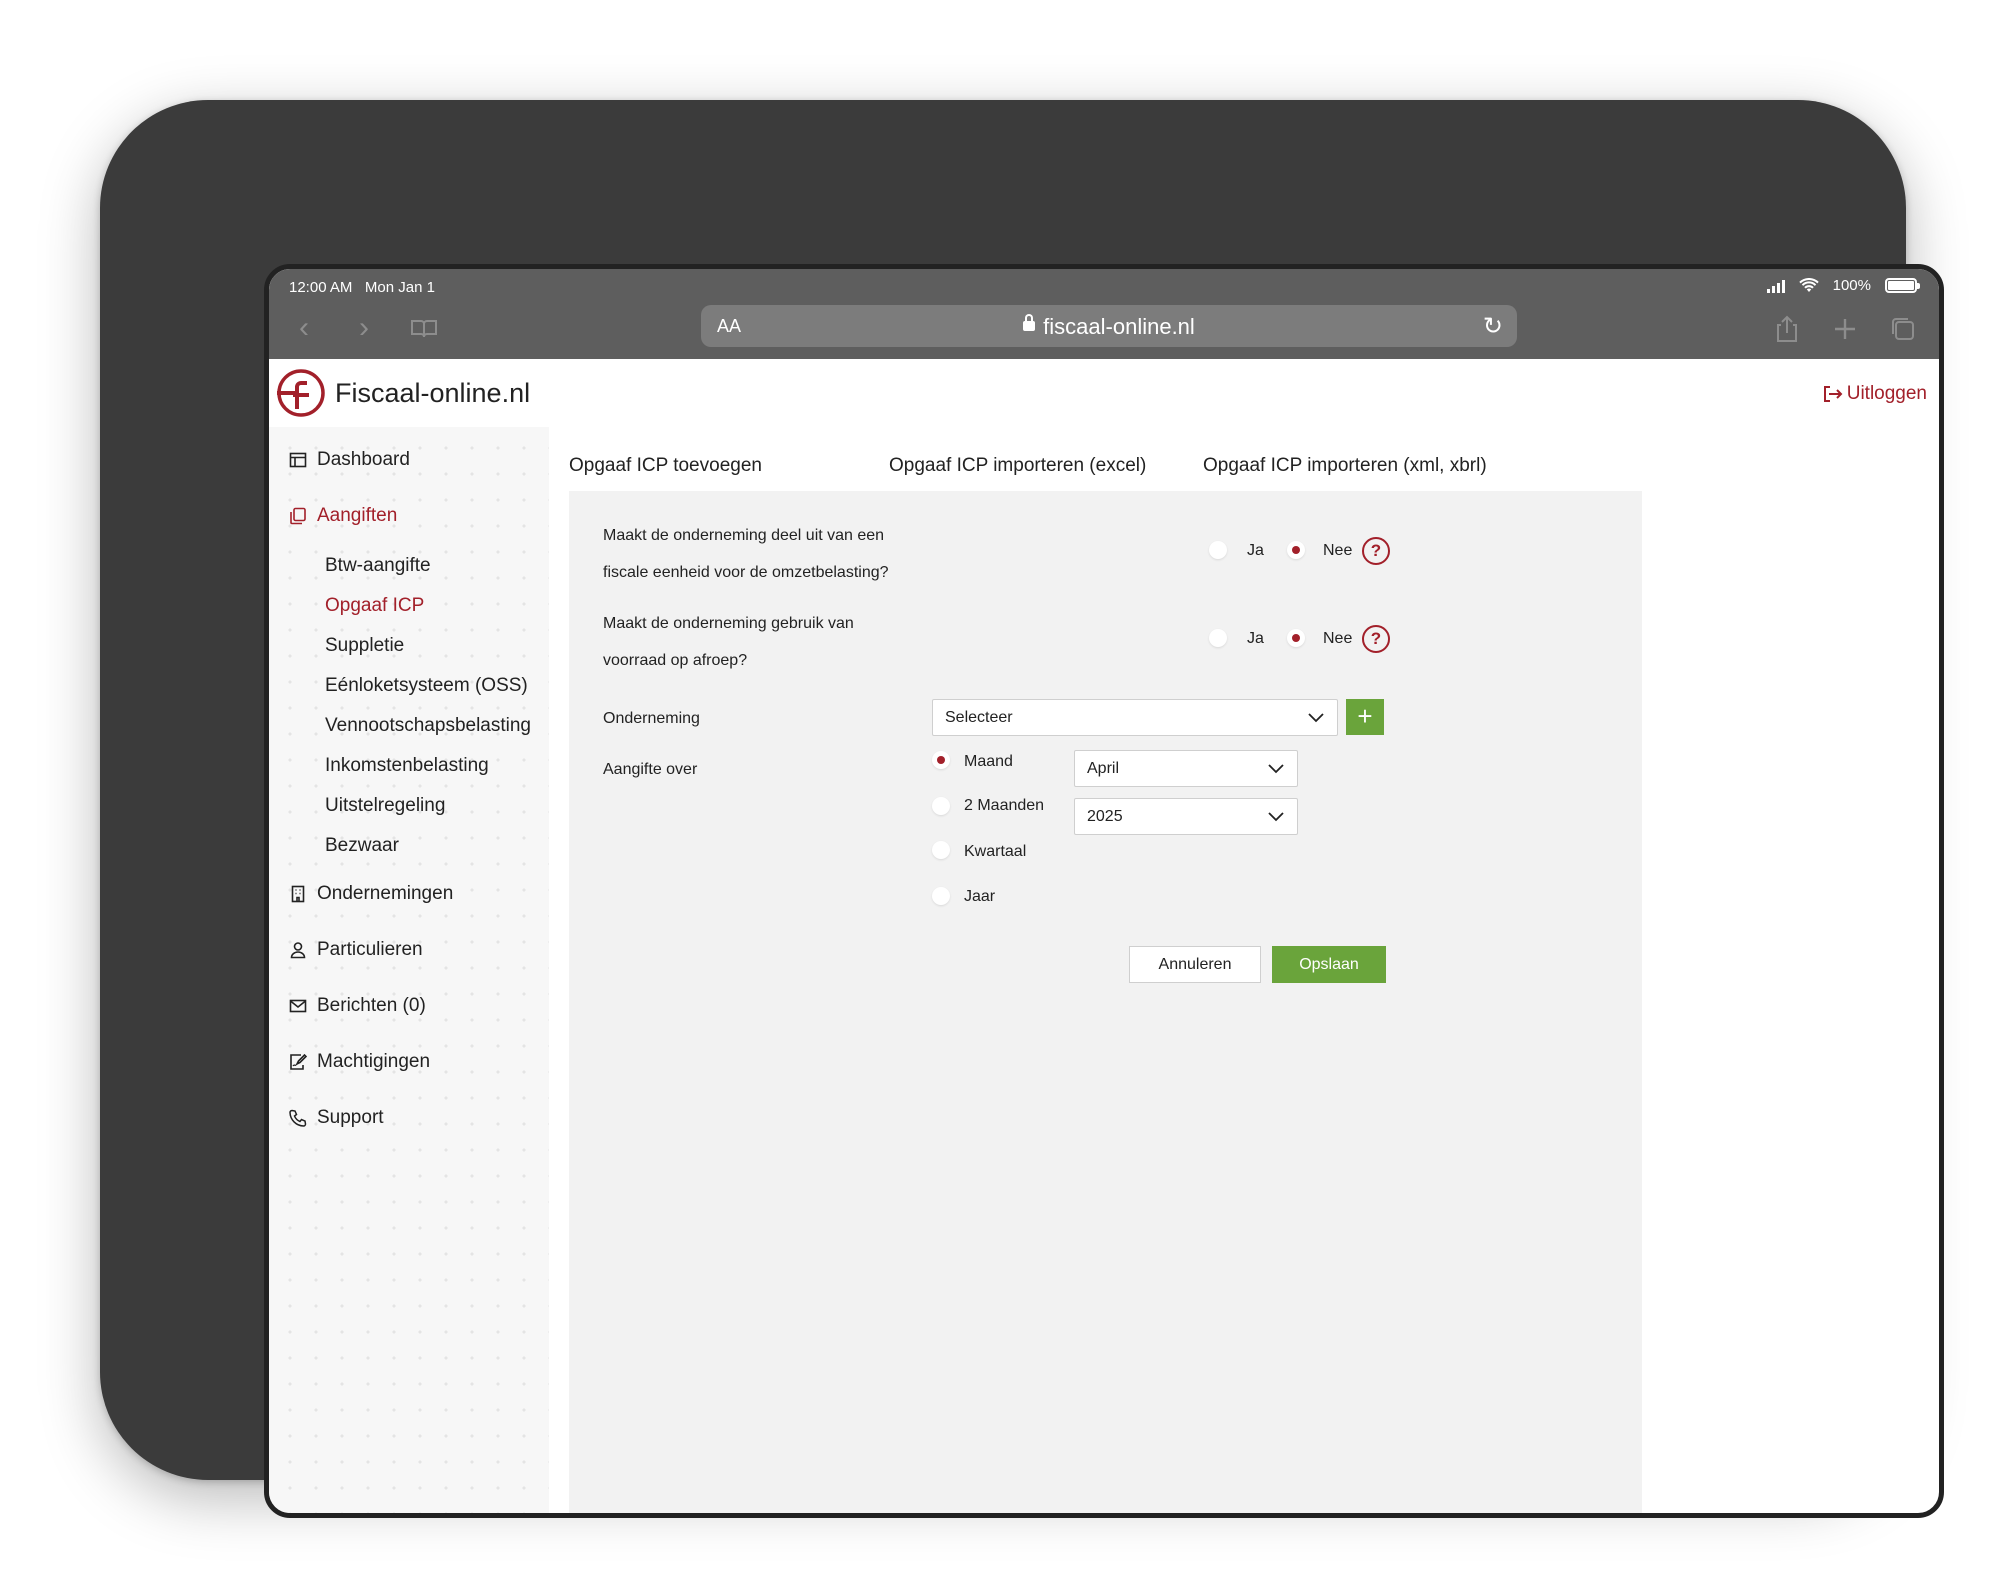 Image resolution: width=2000 pixels, height=1576 pixels. I want to click on logout-link: Uitloggen, so click(1875, 394).